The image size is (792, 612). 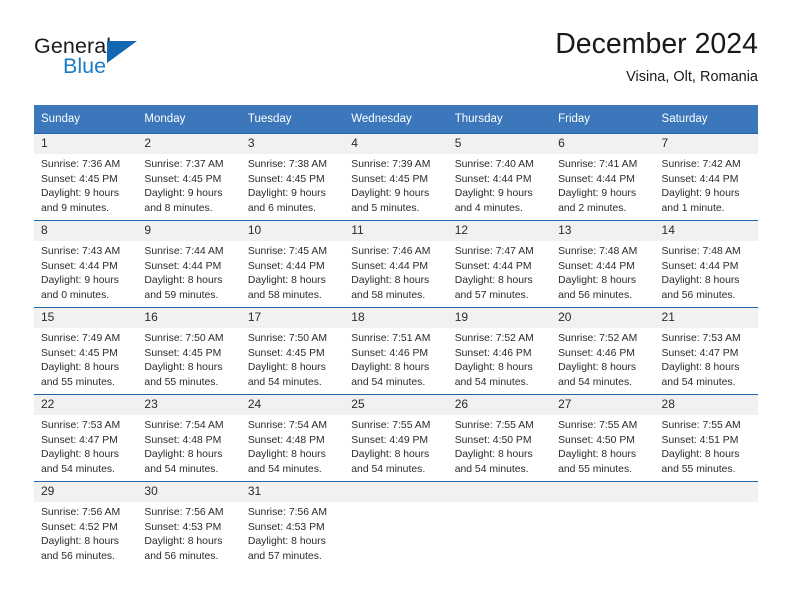 I want to click on weekday-header-saturday: Saturday, so click(x=706, y=119).